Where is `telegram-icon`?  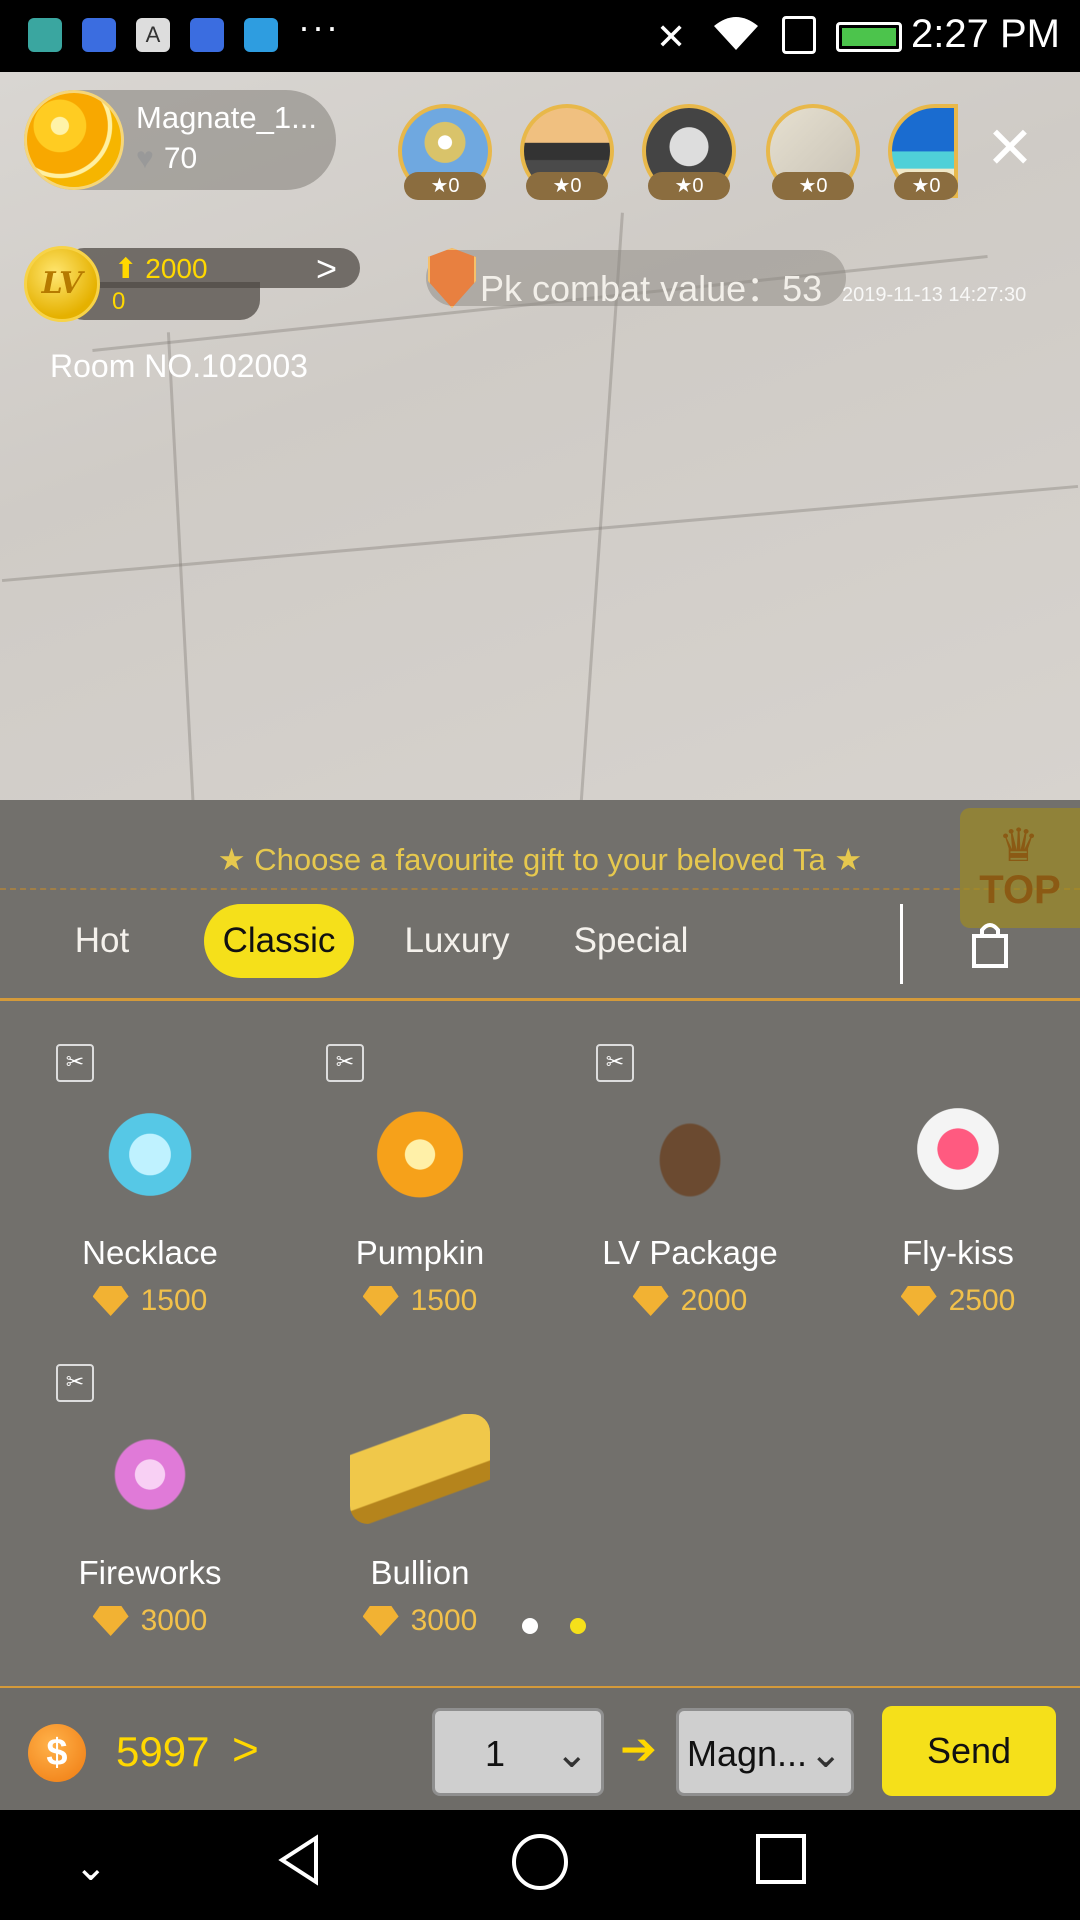
telegram-icon is located at coordinates (261, 35).